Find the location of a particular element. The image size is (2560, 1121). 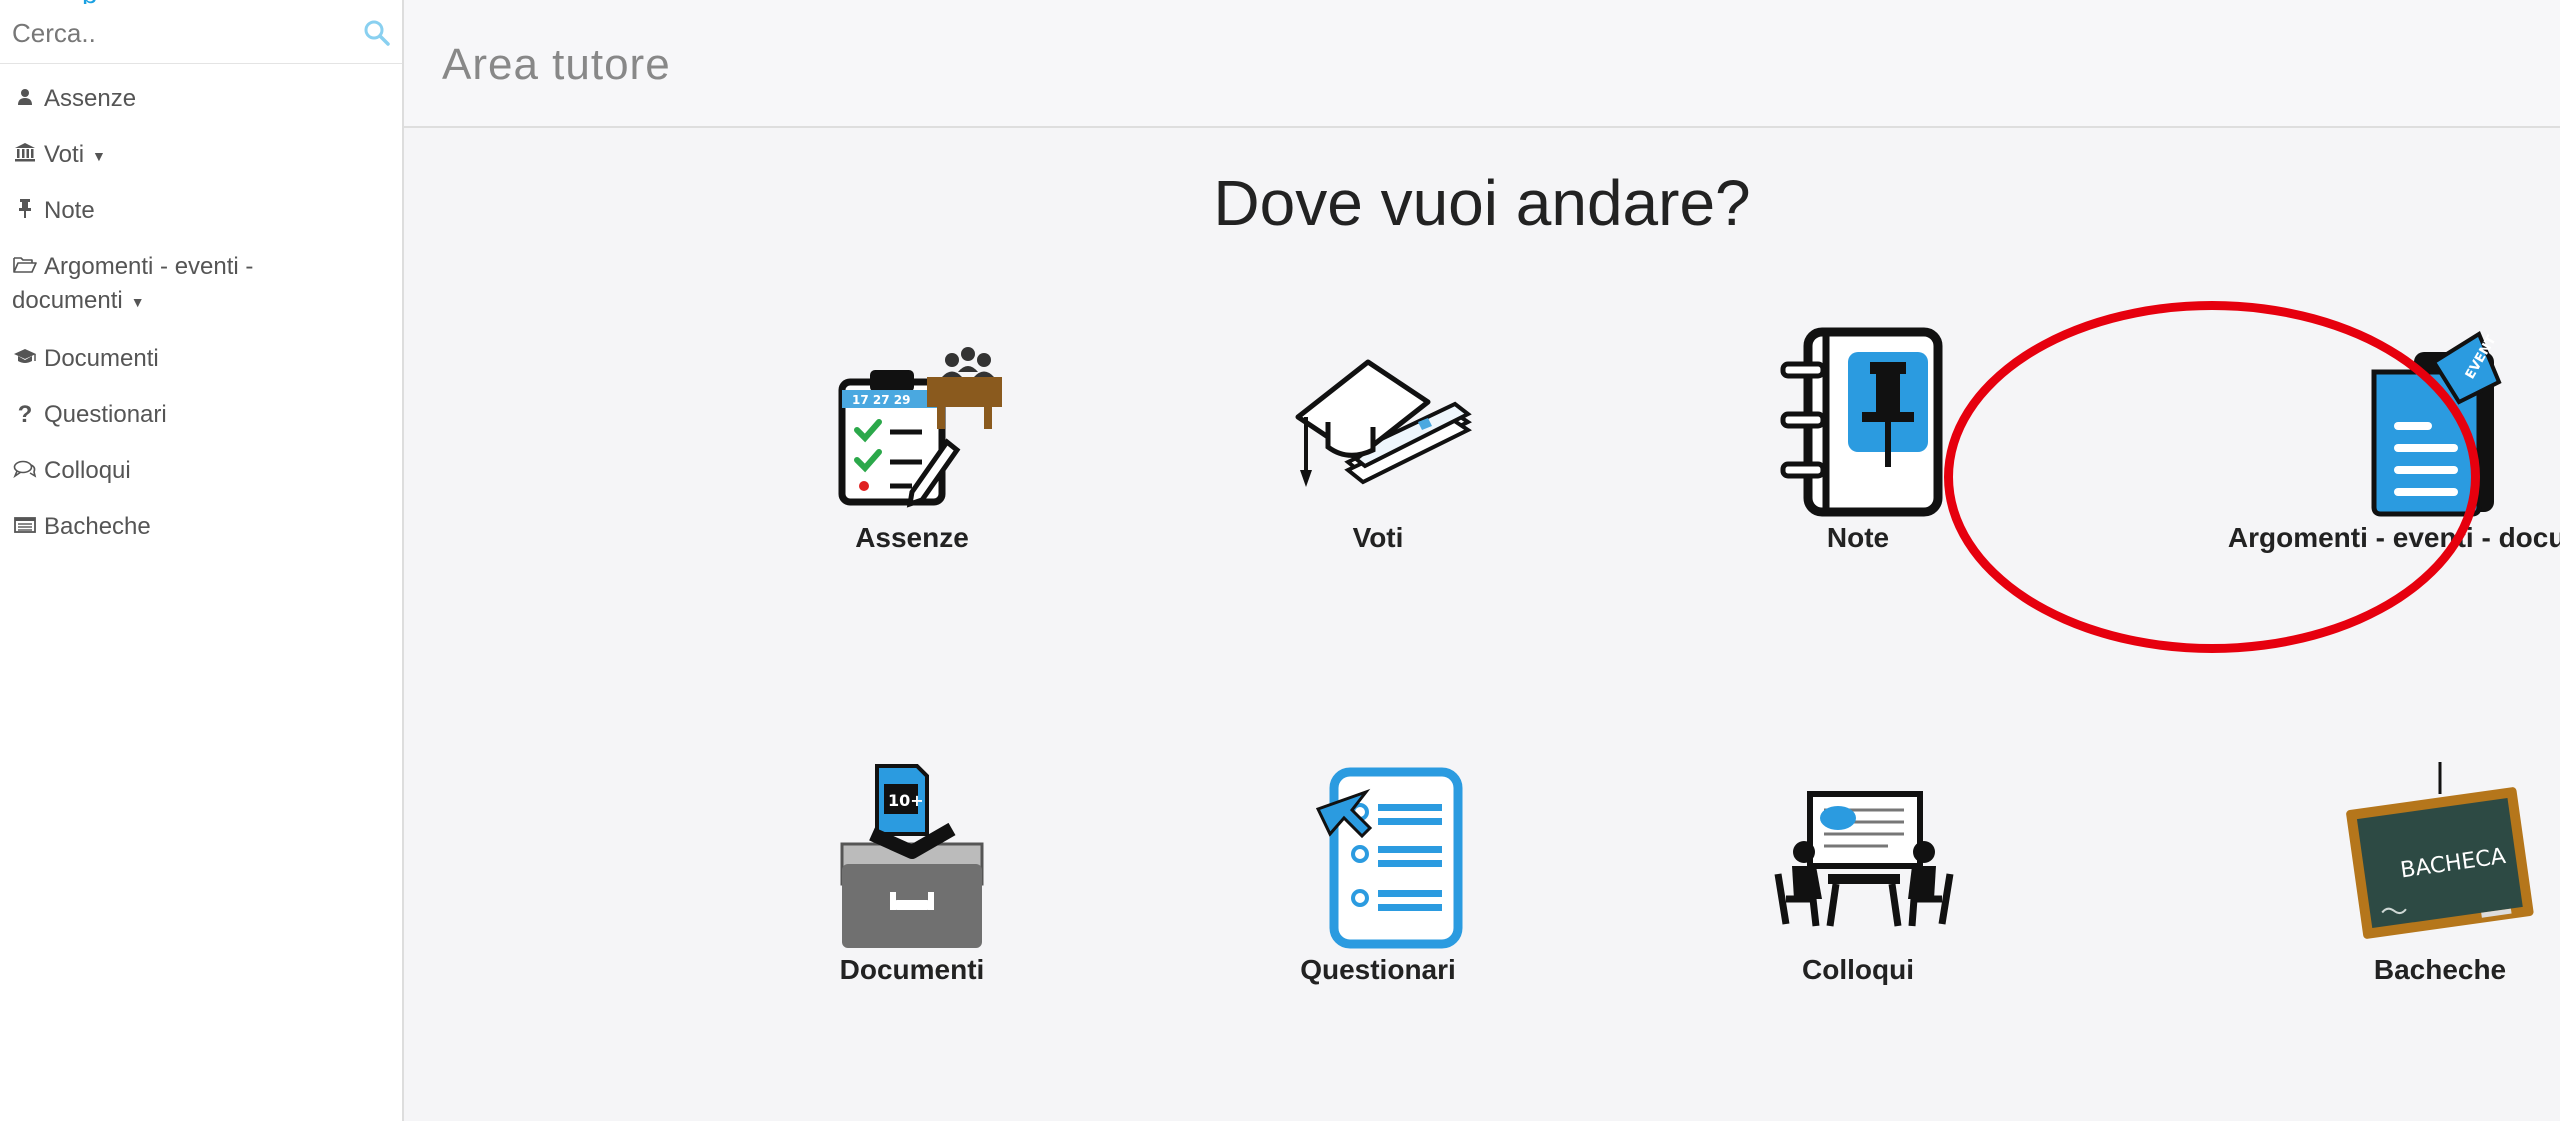

tile-argomenti: EVENT Argomenti - eventi - documenti is located at coordinates (2382, 438).